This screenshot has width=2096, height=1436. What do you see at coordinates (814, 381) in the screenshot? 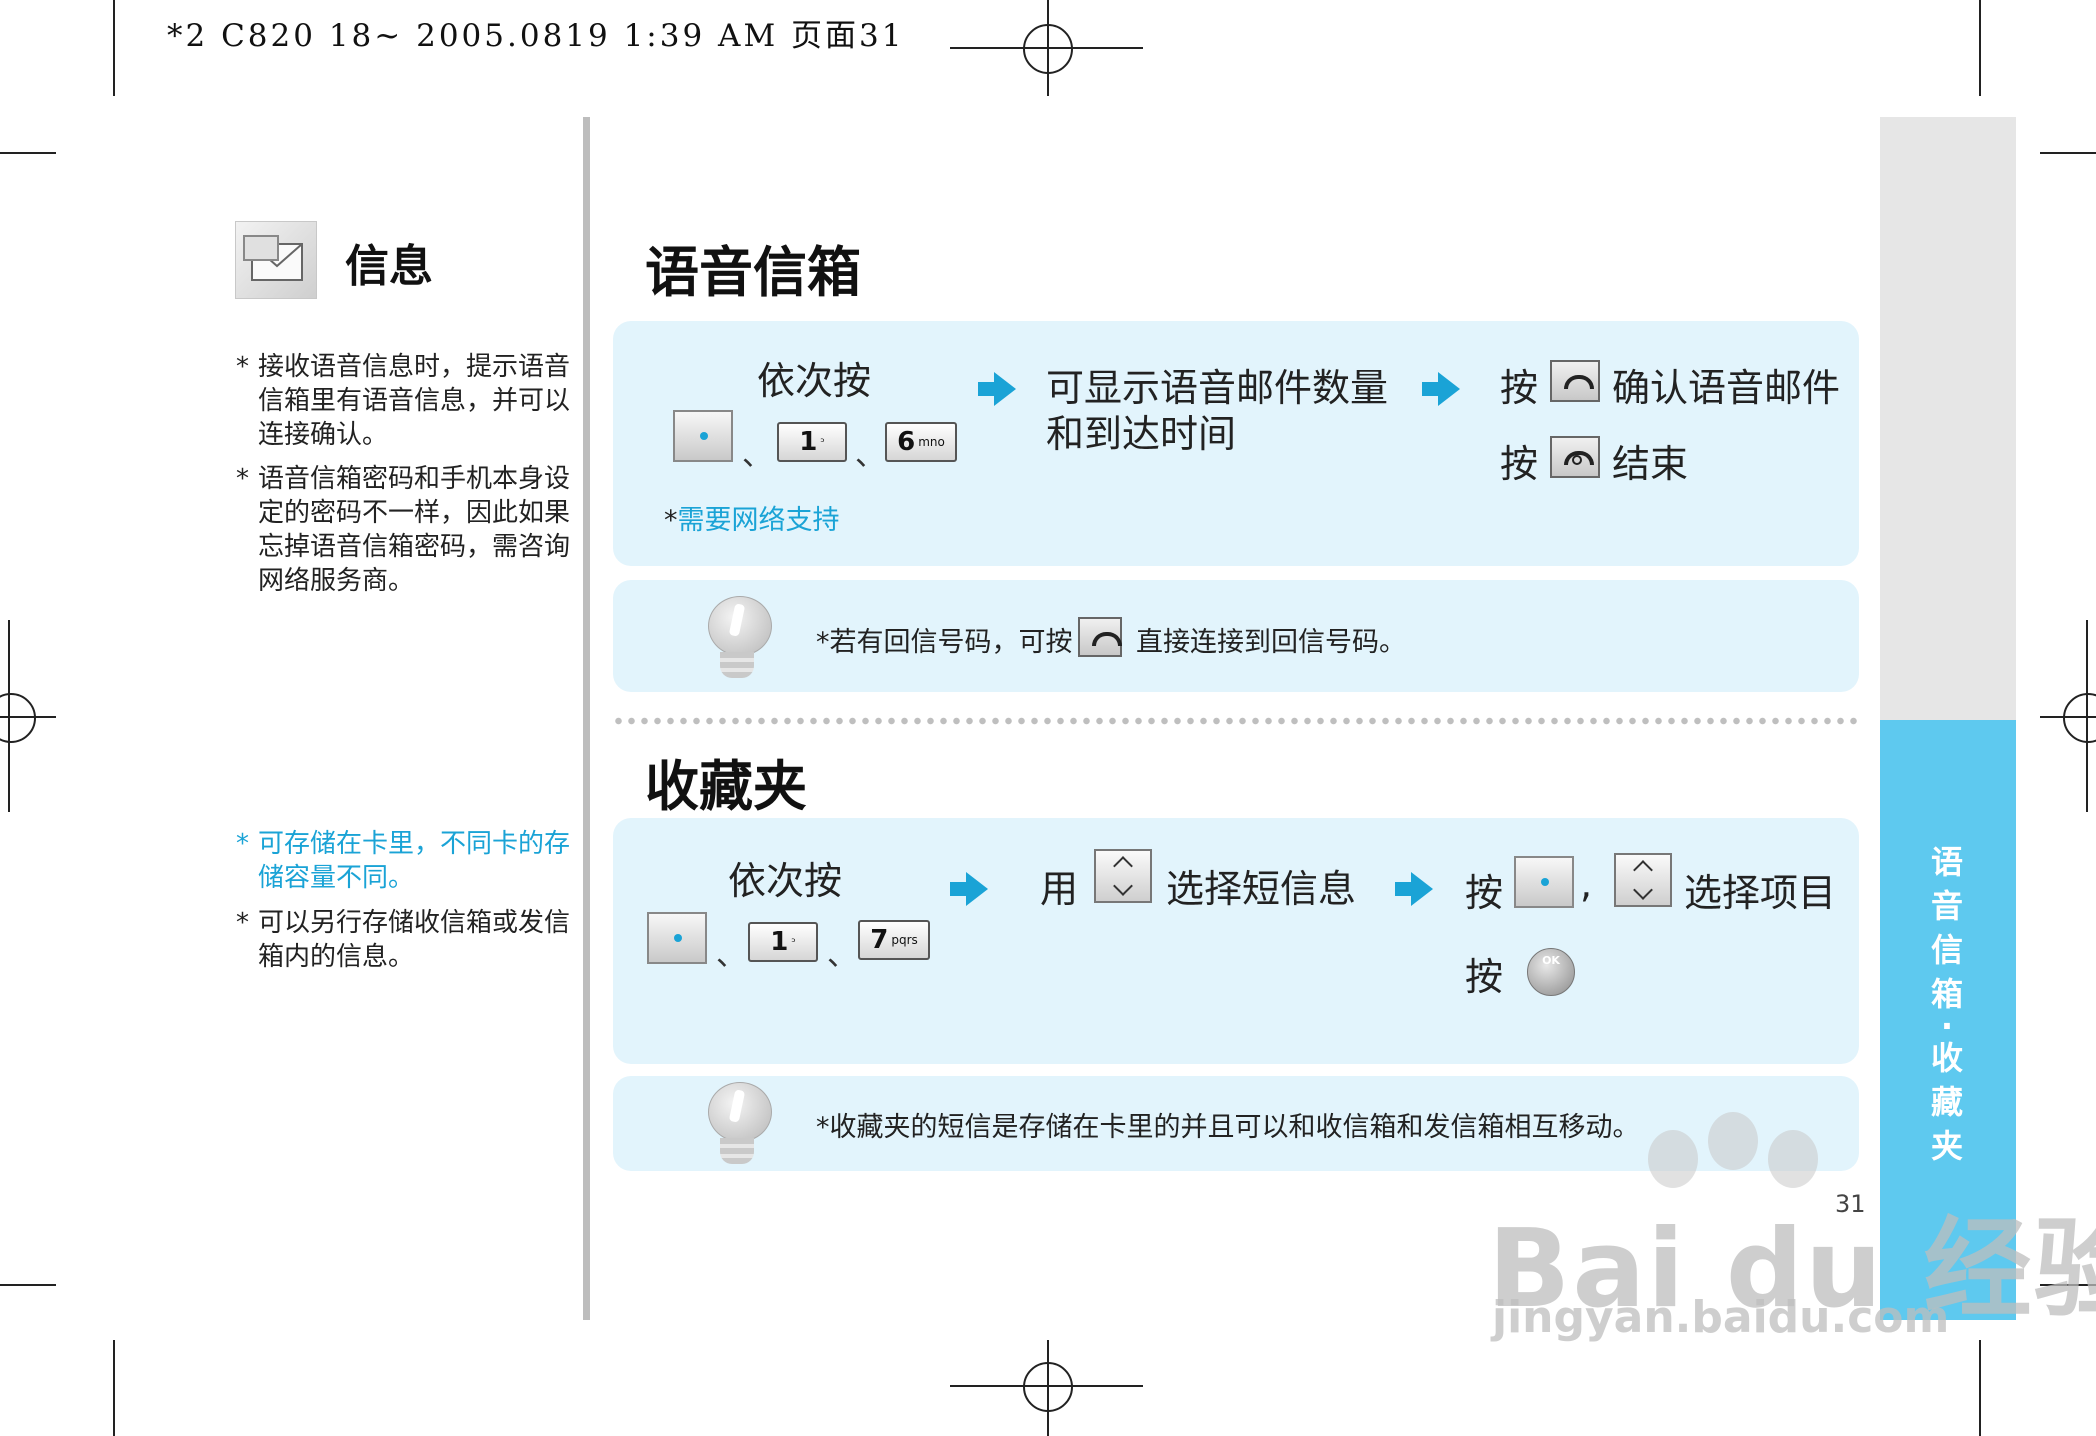
I see `voicemail-step1-label: 依次按` at bounding box center [814, 381].